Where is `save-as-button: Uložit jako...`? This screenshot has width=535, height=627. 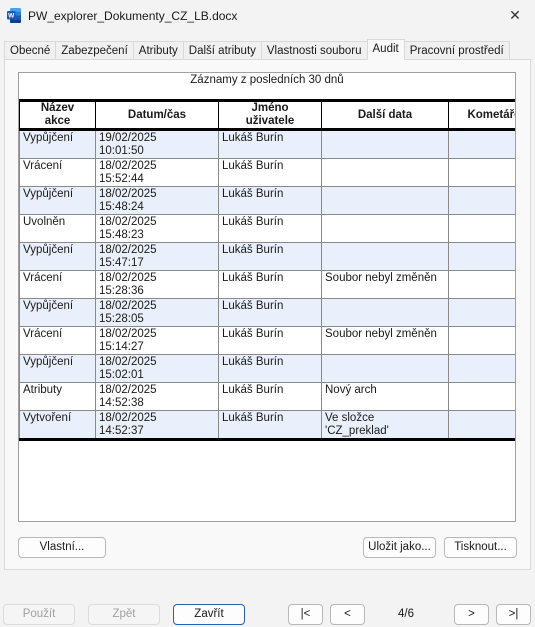 save-as-button: Uložit jako... is located at coordinates (399, 547).